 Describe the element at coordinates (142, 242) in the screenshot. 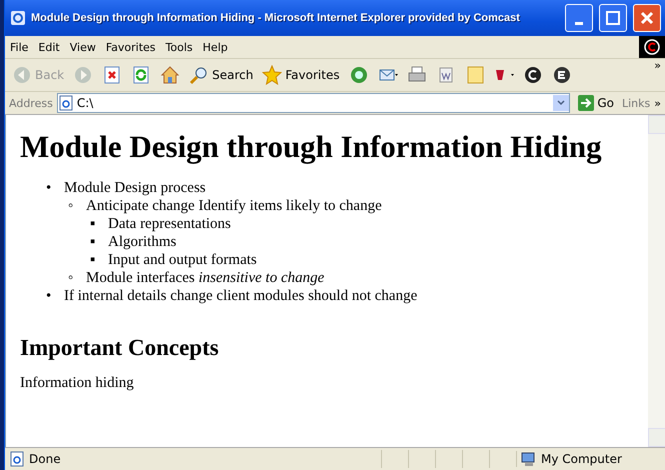

I see `list-item: Algorithms` at that location.